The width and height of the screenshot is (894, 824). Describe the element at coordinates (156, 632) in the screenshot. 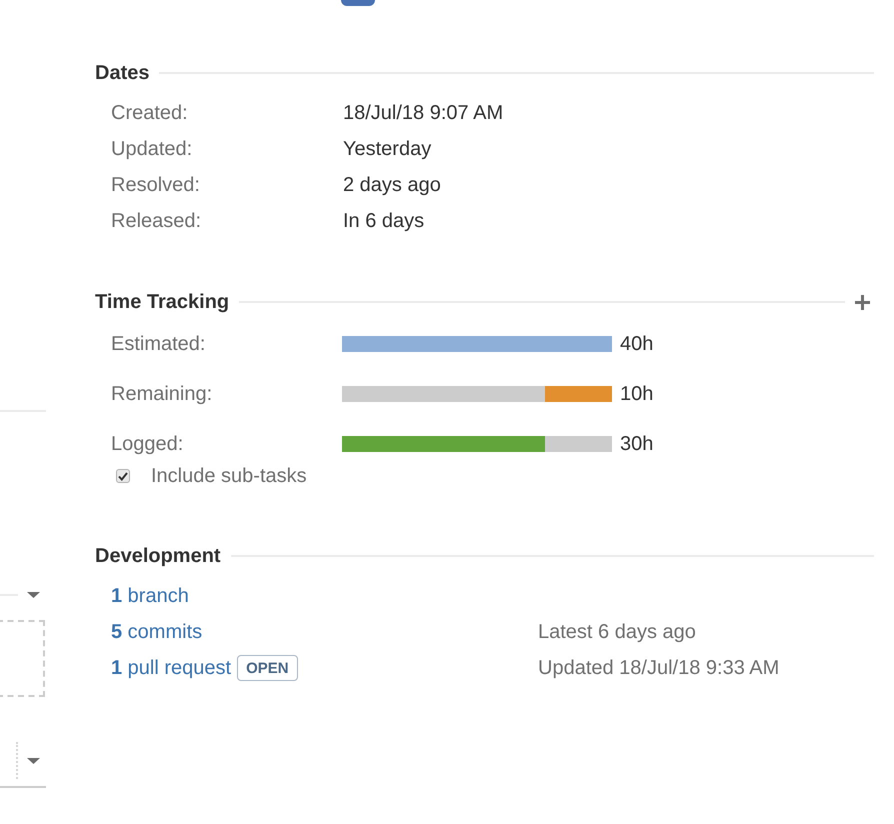

I see `development-link: 5 commits` at that location.